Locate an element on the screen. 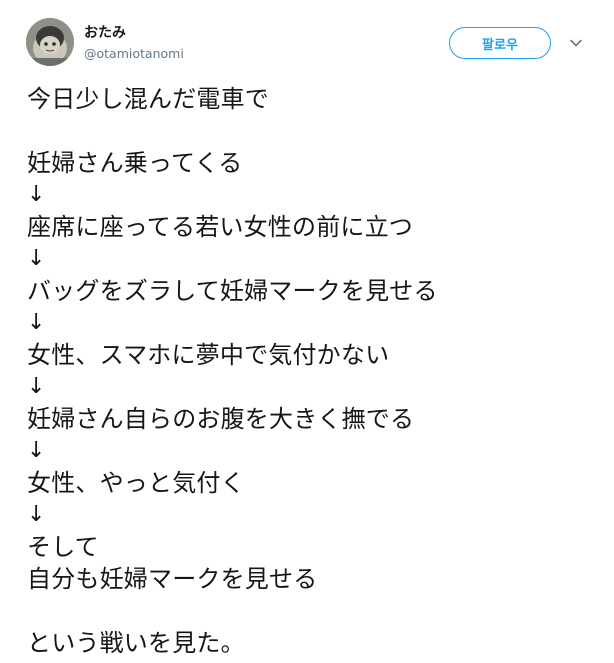 This screenshot has height=663, width=614. tweet-line: 妊婦さん自らのお腹を大きく撫でる is located at coordinates (221, 419).